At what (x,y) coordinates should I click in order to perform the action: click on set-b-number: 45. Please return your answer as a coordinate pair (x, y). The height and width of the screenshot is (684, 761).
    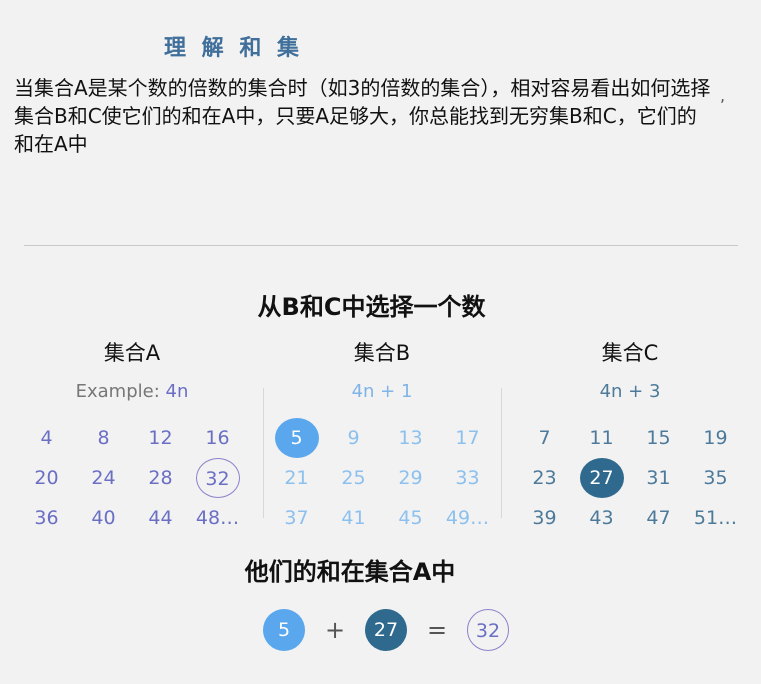
    Looking at the image, I should click on (411, 518).